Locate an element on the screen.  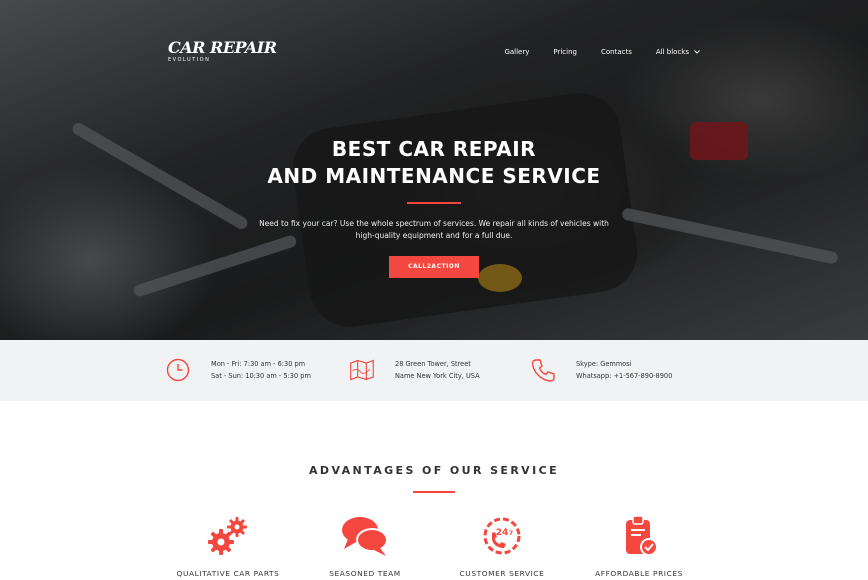
nav-item-label: All blocks is located at coordinates (672, 52).